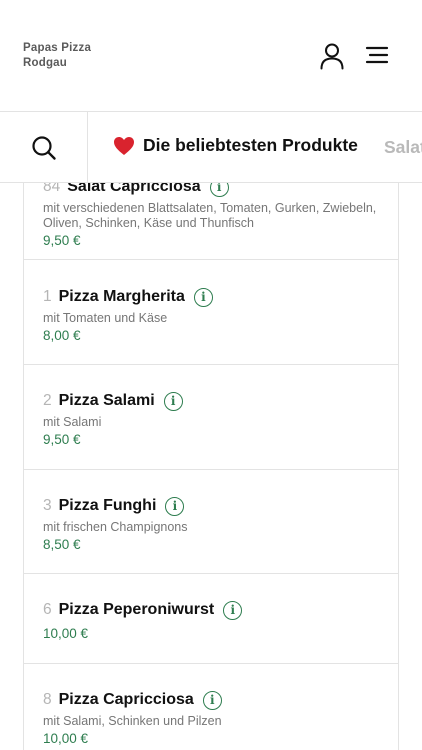 Image resolution: width=422 pixels, height=750 pixels. What do you see at coordinates (136, 609) in the screenshot?
I see `product-name: Pizza Peperoniwurst` at bounding box center [136, 609].